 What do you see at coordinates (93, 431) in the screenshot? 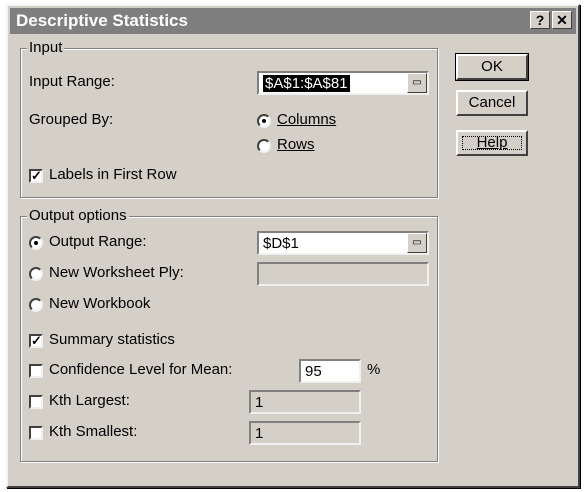
I see `kth-smallest-label: Kth Smallest:` at bounding box center [93, 431].